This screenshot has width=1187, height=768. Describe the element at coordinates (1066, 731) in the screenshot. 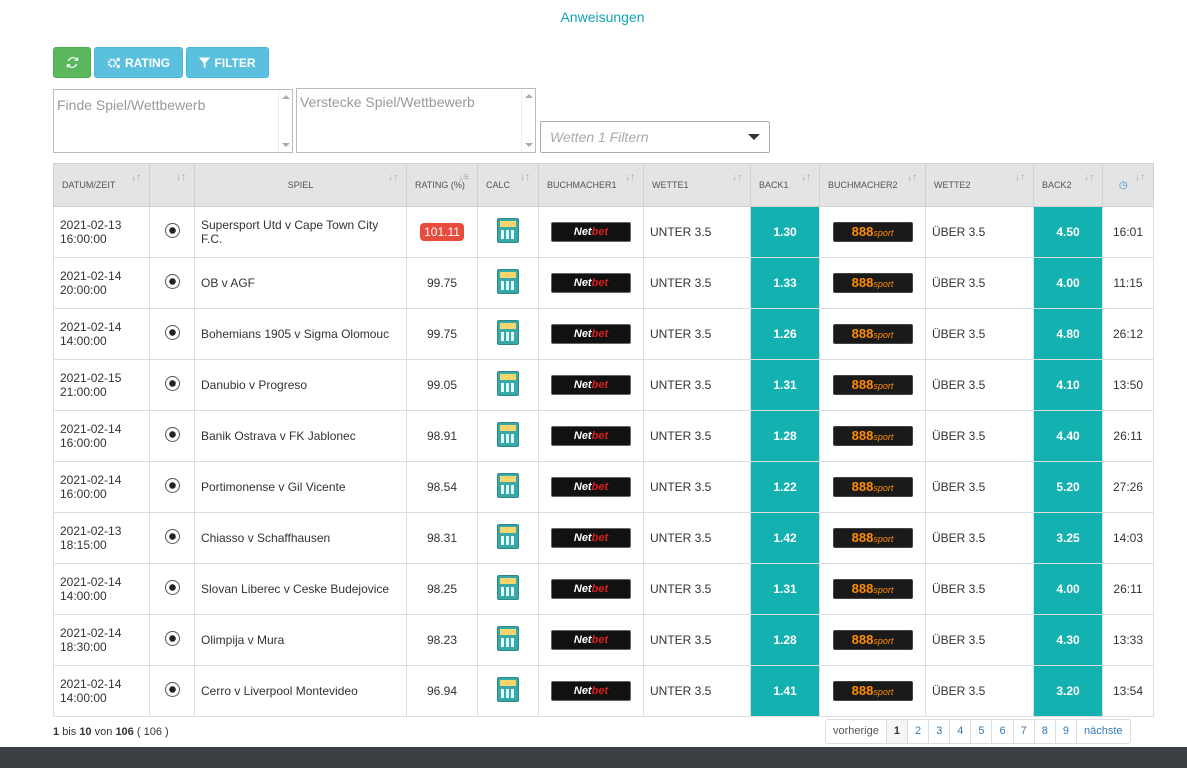

I see `pagination-page: 9` at that location.